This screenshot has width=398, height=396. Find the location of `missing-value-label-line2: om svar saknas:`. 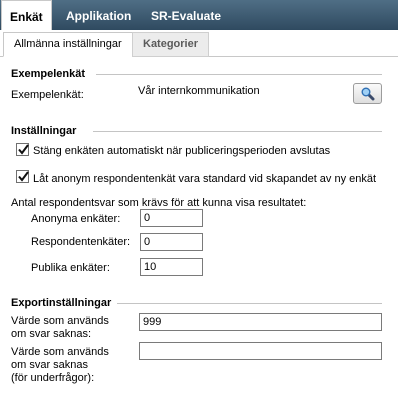

missing-value-label-line2: om svar saknas: is located at coordinates (51, 334).